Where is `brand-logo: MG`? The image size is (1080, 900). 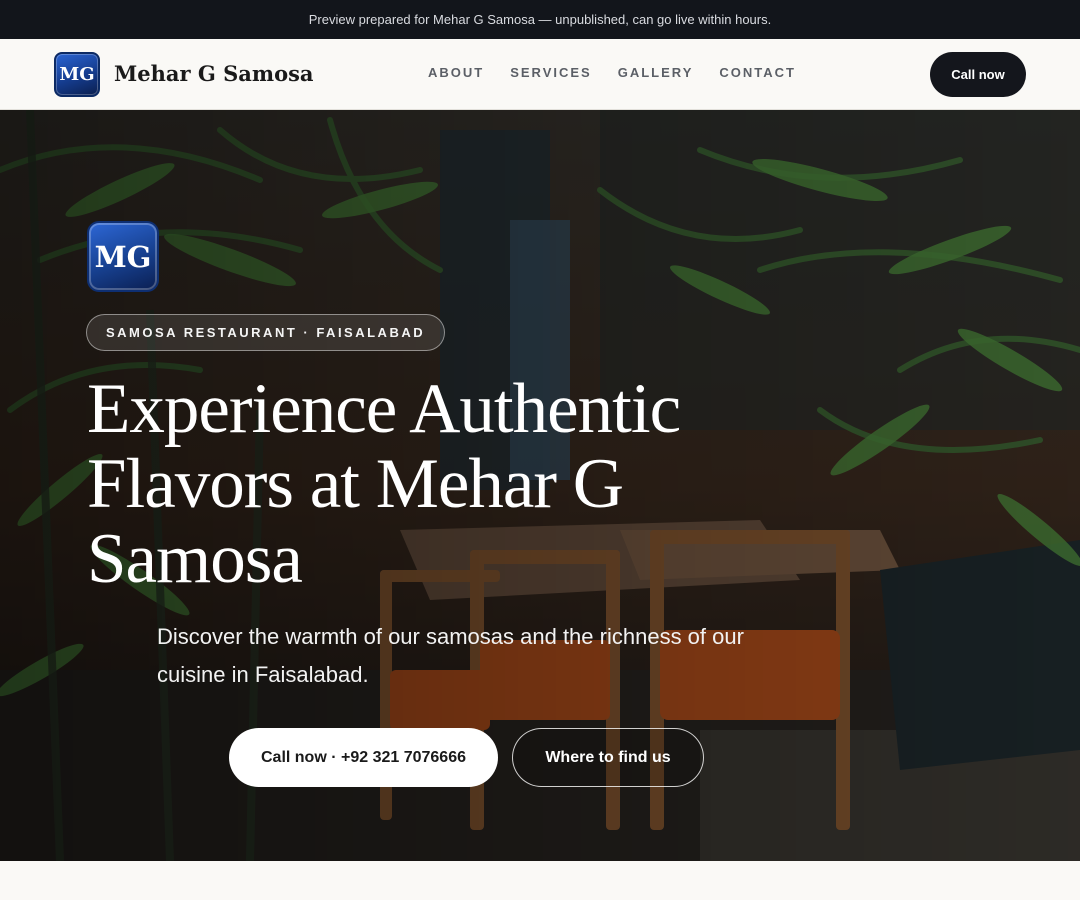
brand-logo: MG is located at coordinates (77, 74).